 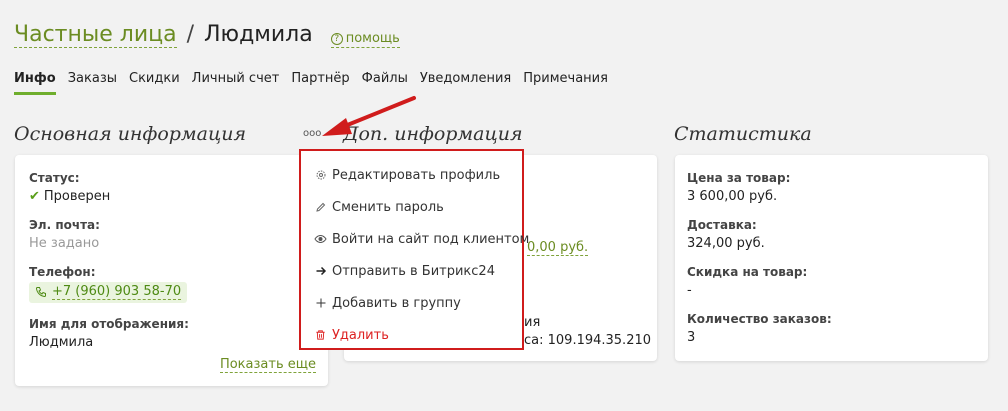 I want to click on menu-item-add-to-group: Добавить в группу, so click(x=411, y=303).